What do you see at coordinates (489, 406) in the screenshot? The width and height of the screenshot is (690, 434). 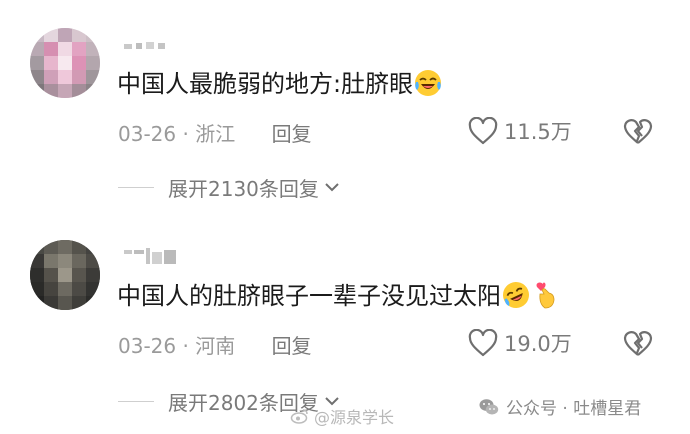 I see `wechat-icon` at bounding box center [489, 406].